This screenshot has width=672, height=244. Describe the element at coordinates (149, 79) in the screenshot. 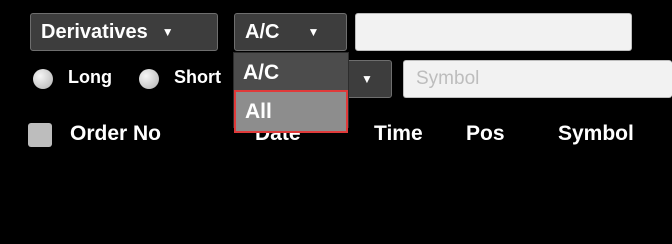

I see `short-radio` at that location.